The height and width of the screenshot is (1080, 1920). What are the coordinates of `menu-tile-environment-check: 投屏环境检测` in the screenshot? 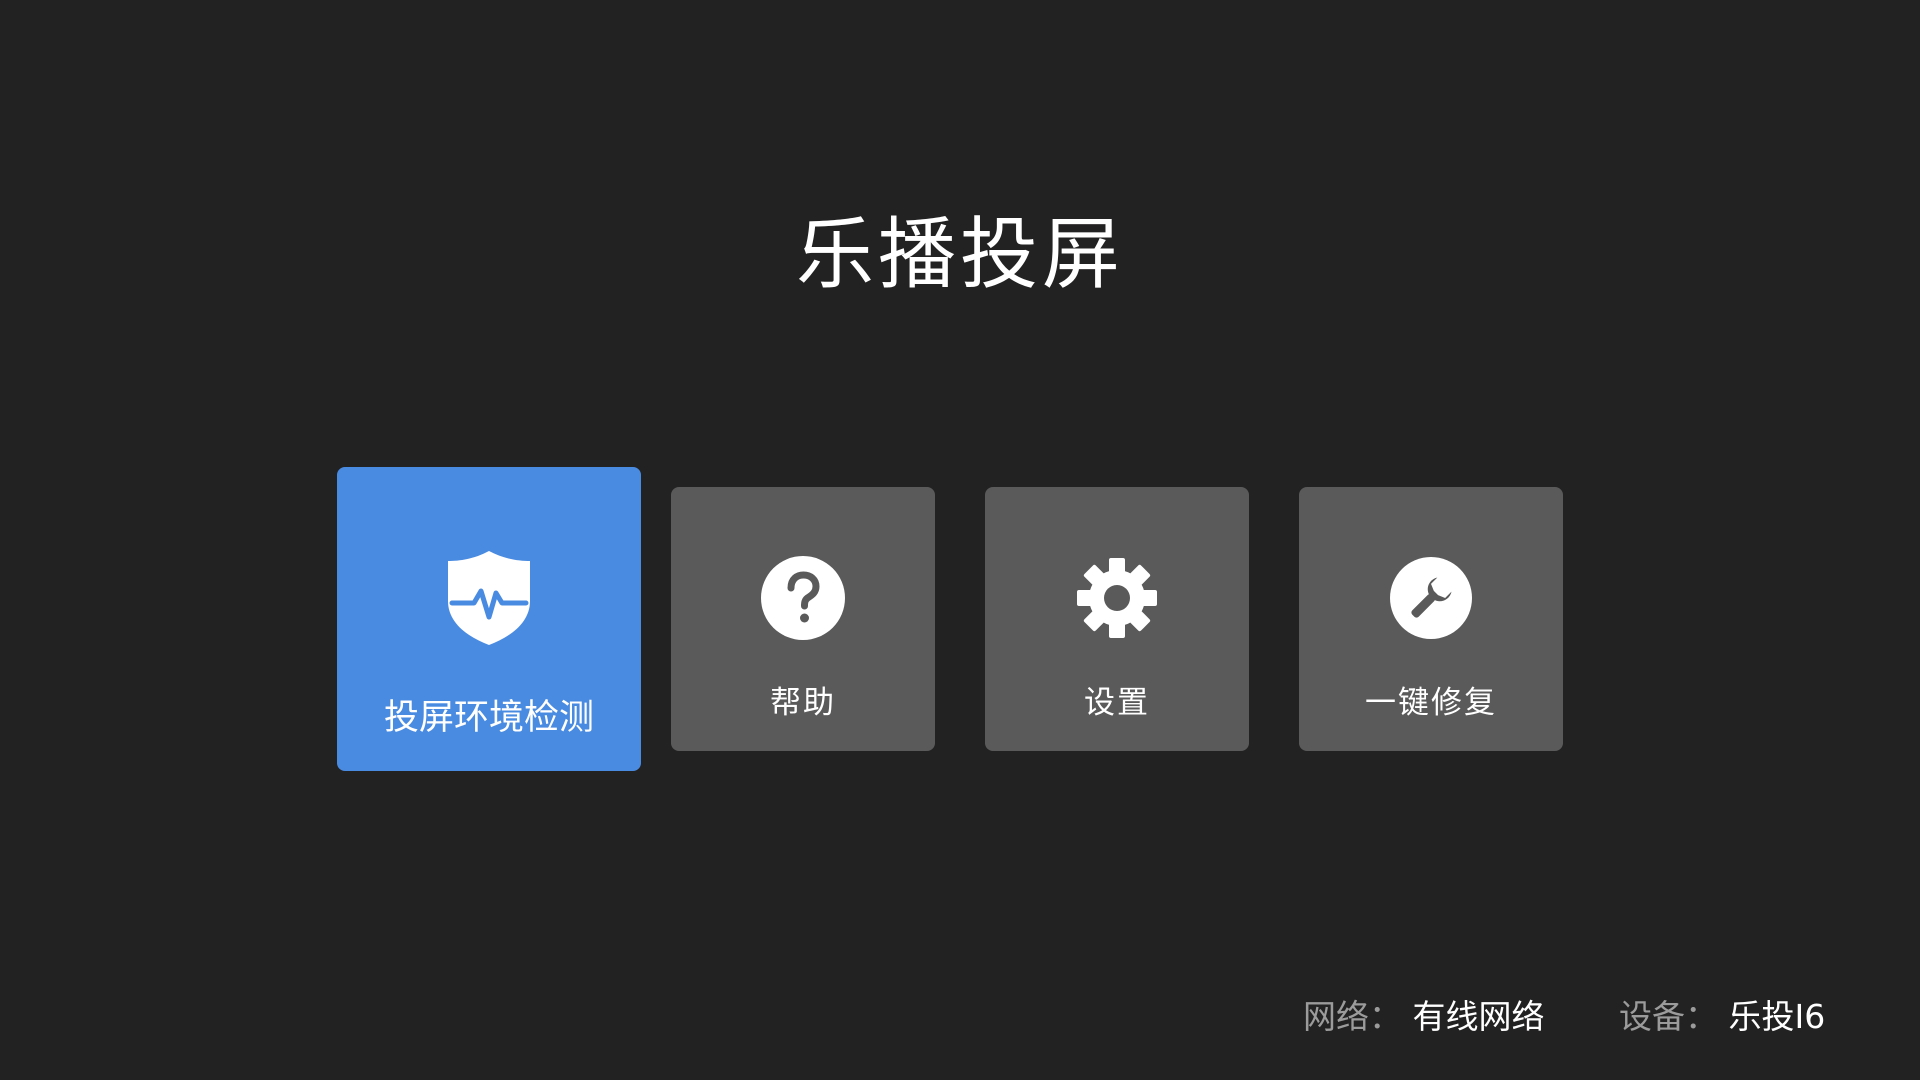 It's located at (489, 619).